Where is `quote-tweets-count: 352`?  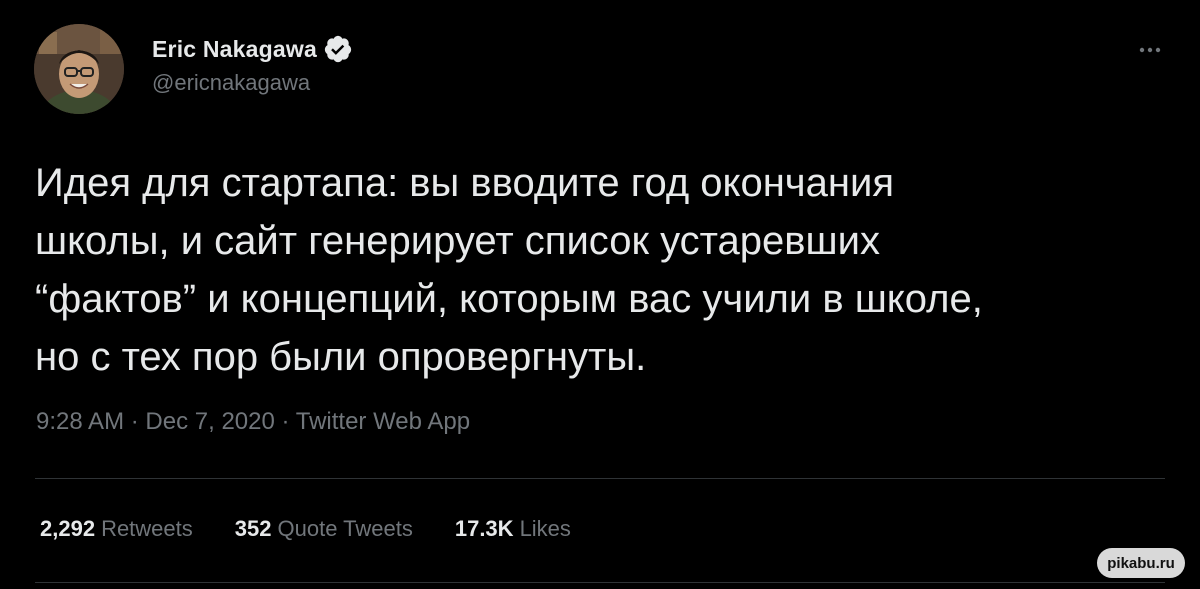 quote-tweets-count: 352 is located at coordinates (253, 528).